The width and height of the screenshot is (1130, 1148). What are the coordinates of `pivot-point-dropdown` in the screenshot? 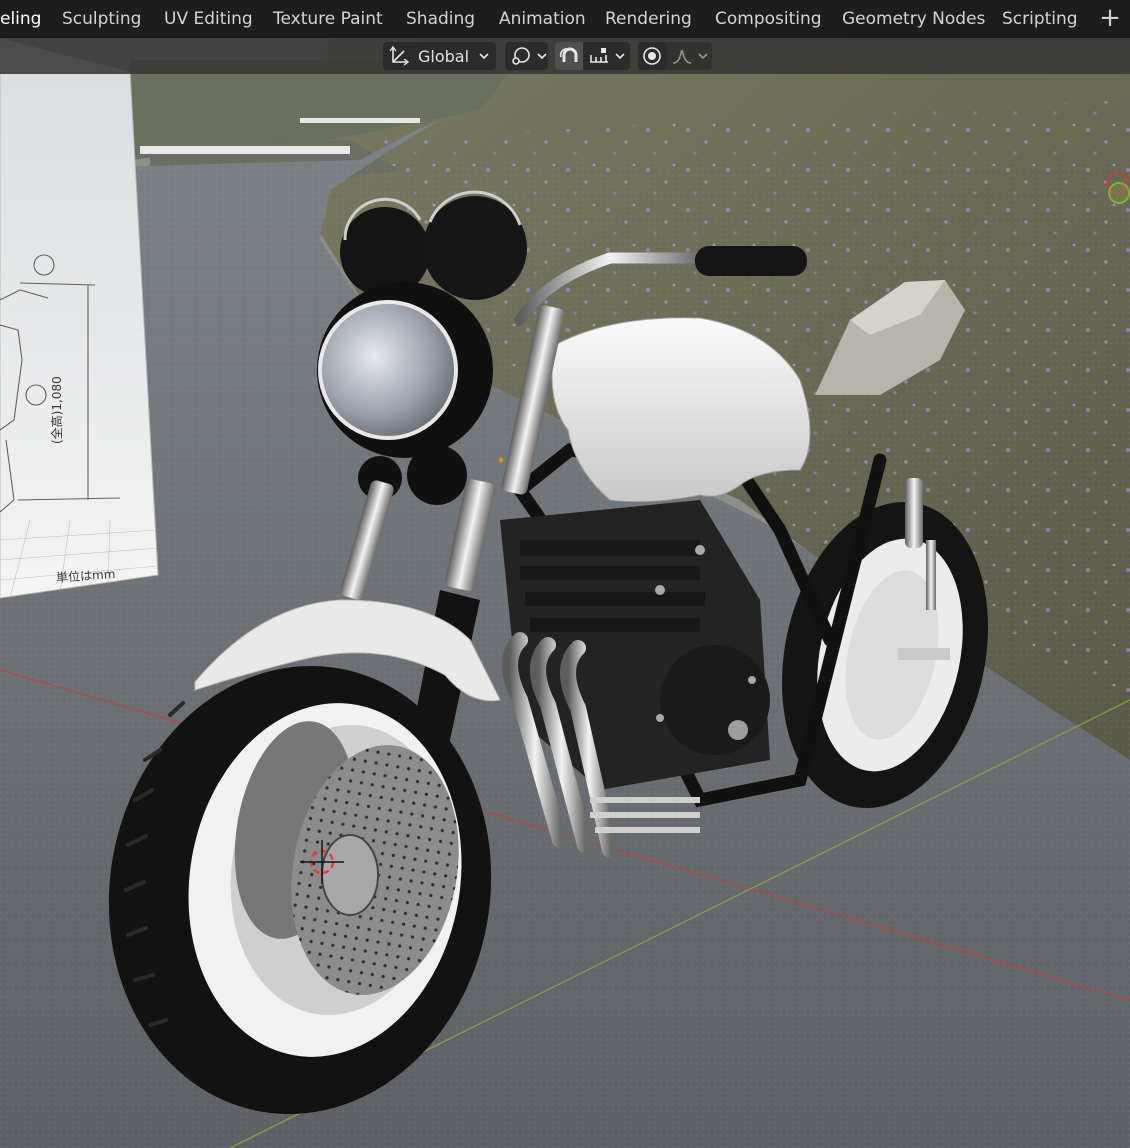 It's located at (526, 56).